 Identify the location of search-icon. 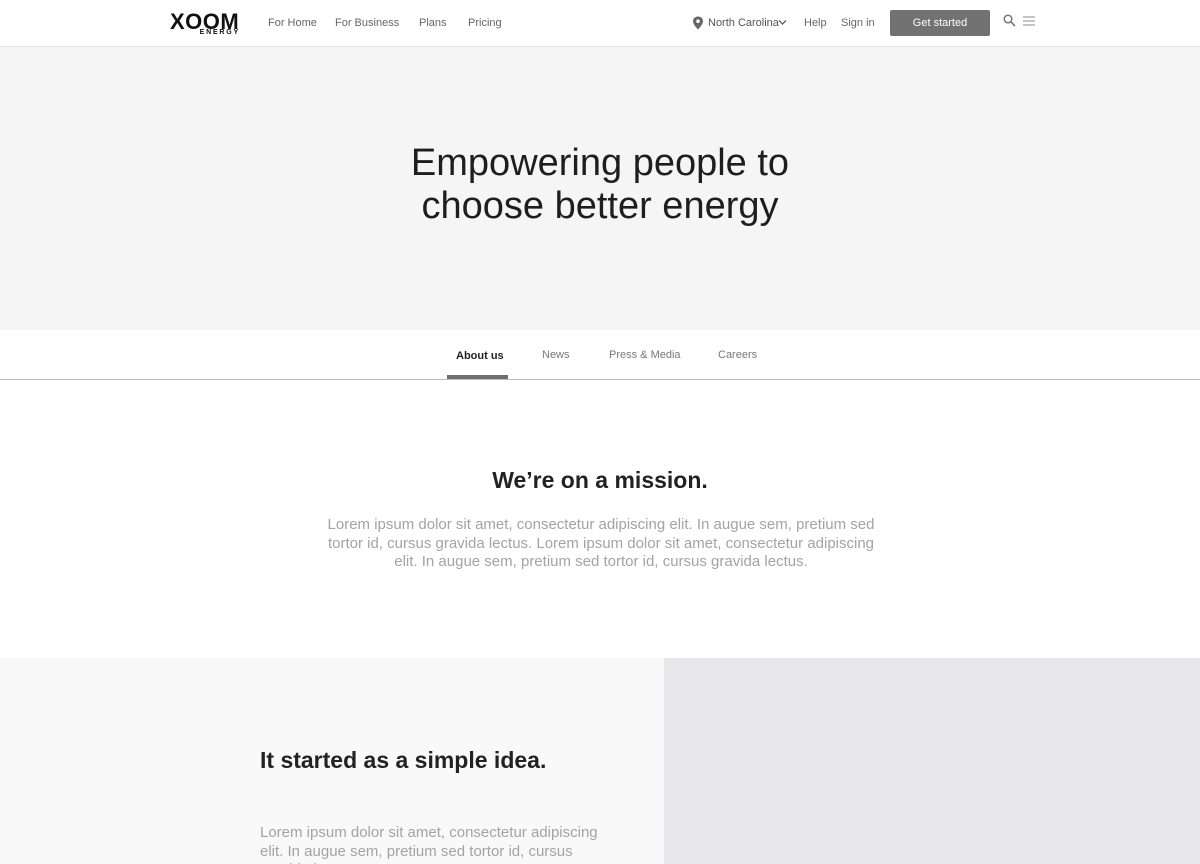
(1009, 20).